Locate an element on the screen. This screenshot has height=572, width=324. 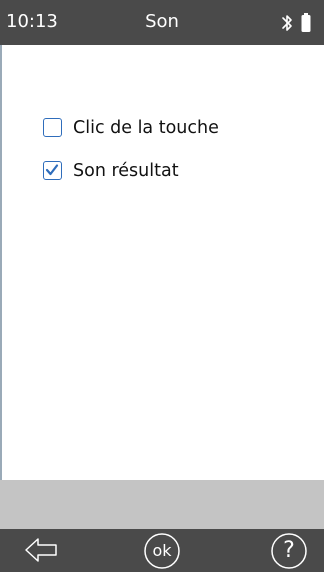
status-icons is located at coordinates (297, 23).